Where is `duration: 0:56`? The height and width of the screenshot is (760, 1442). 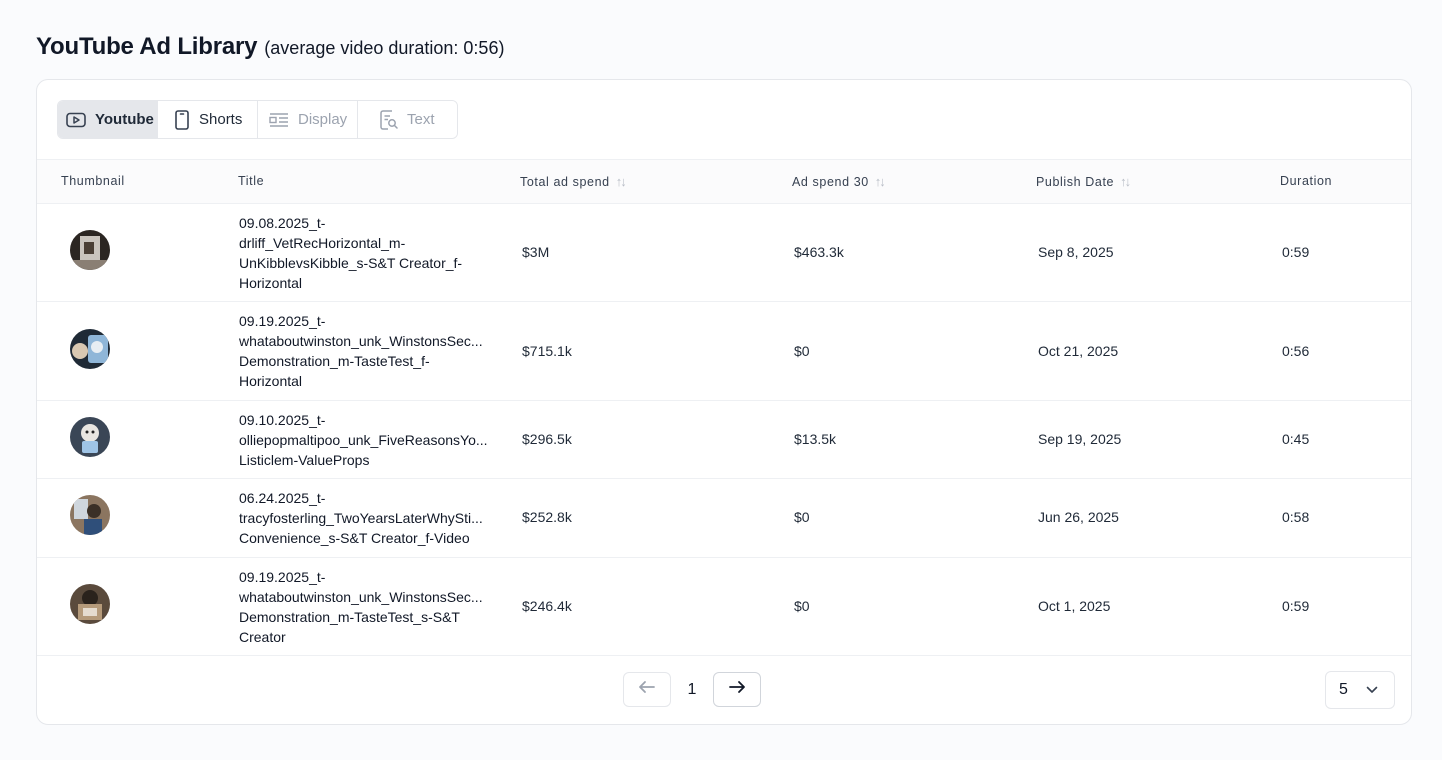
duration: 0:56 is located at coordinates (1296, 351).